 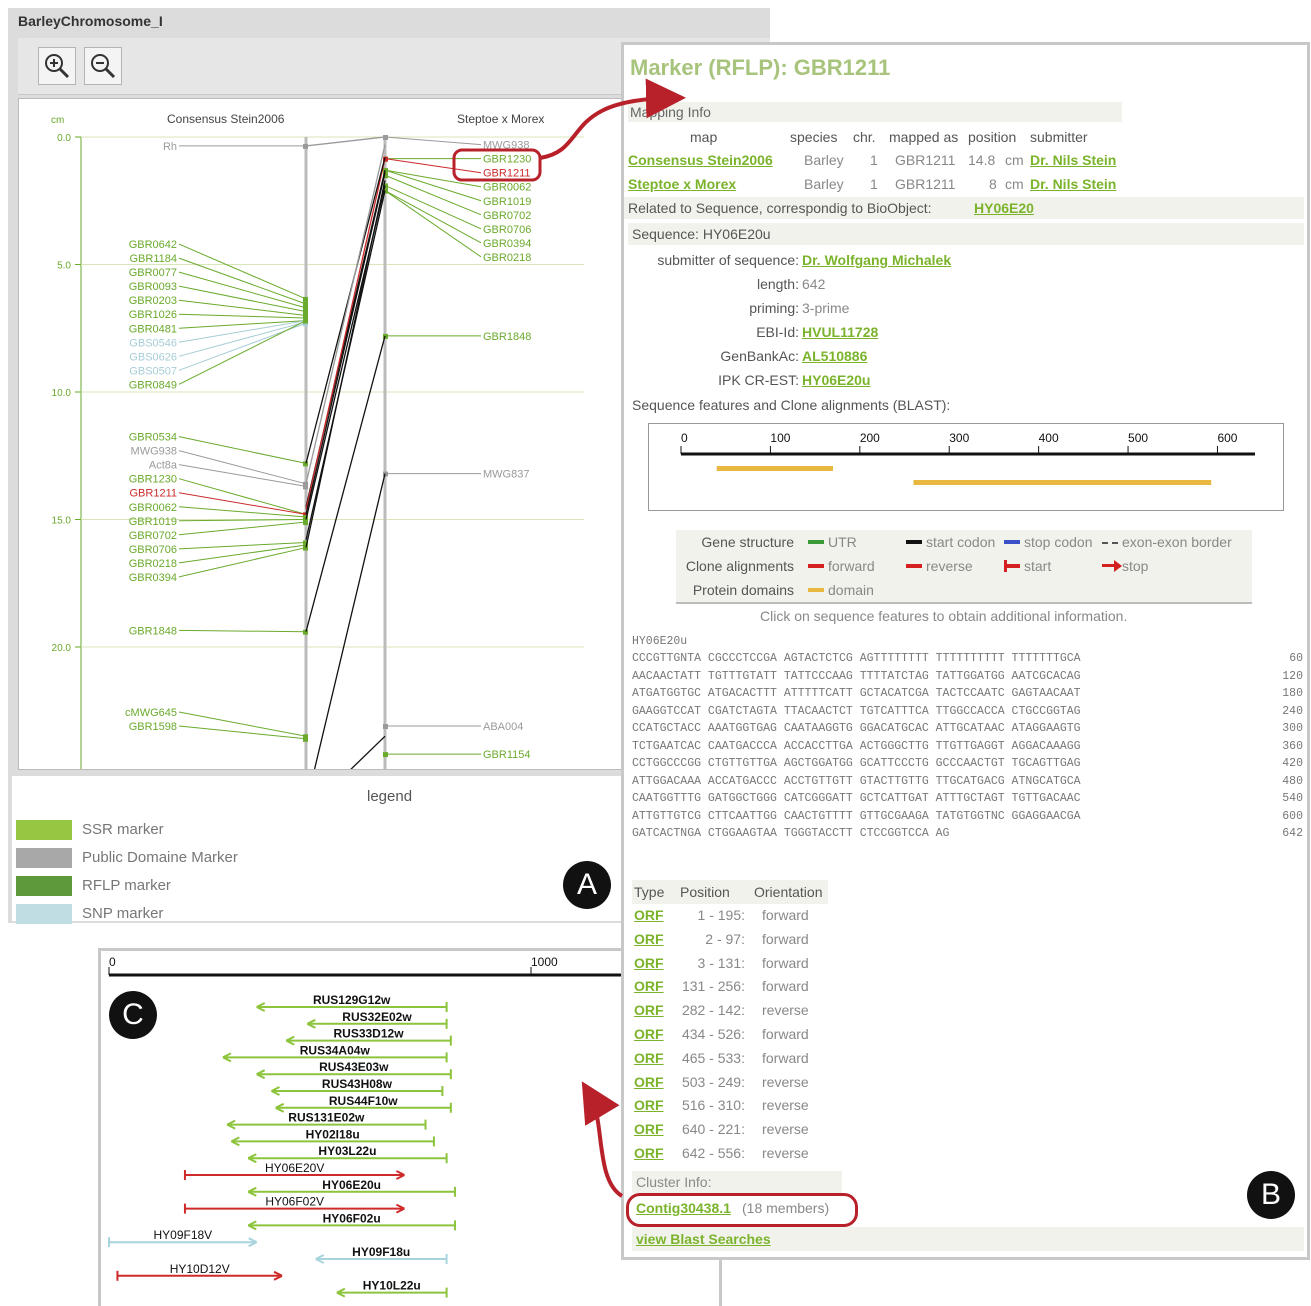 What do you see at coordinates (153, 480) in the screenshot?
I see `left-marker-label: GBR1230` at bounding box center [153, 480].